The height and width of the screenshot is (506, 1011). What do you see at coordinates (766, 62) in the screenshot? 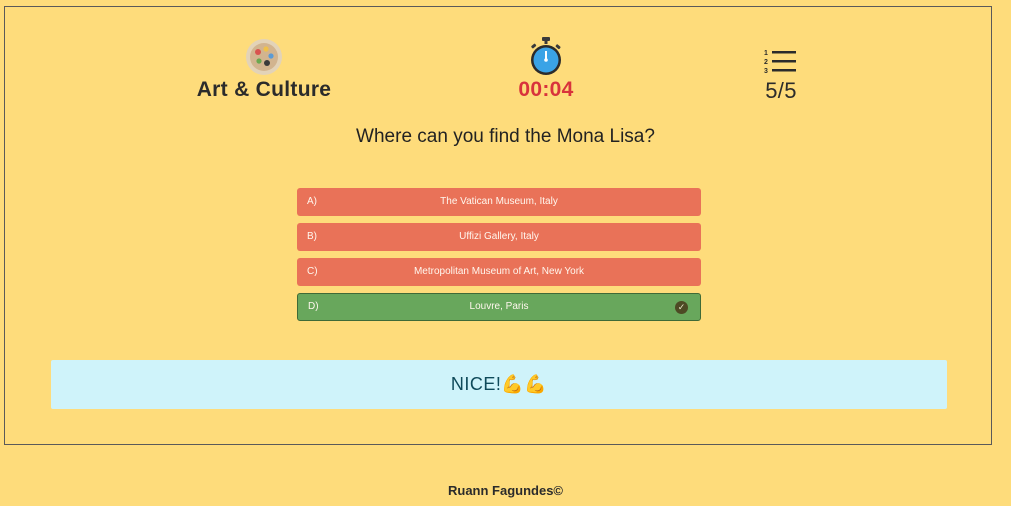
I see `svg-text: 2` at bounding box center [766, 62].